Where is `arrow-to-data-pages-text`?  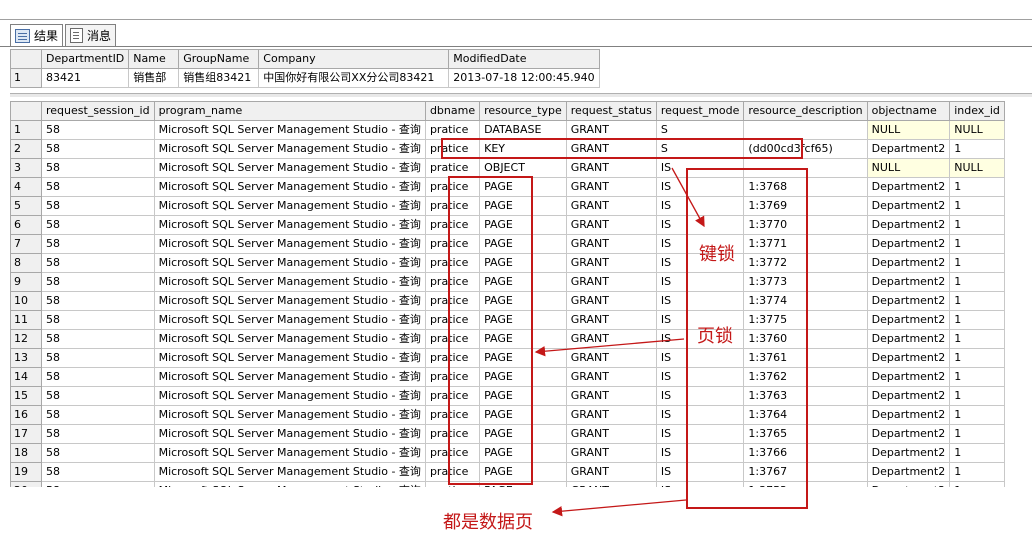
arrow-to-data-pages-text is located at coordinates (619, 508).